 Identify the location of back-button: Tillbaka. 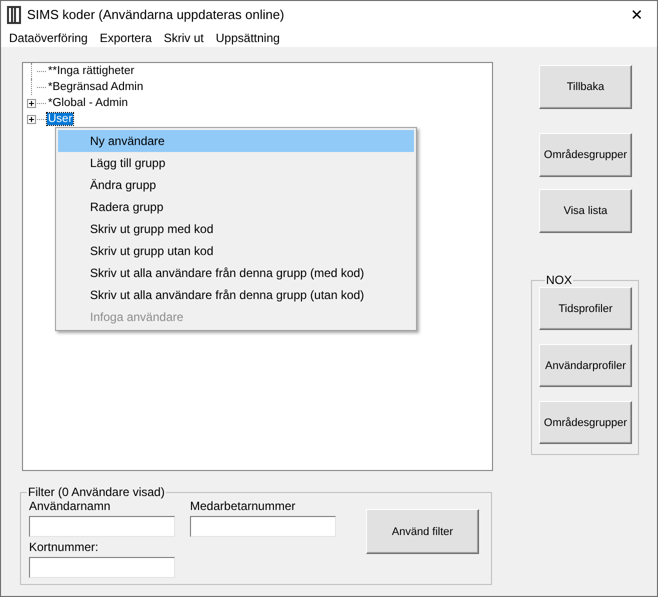
(585, 87).